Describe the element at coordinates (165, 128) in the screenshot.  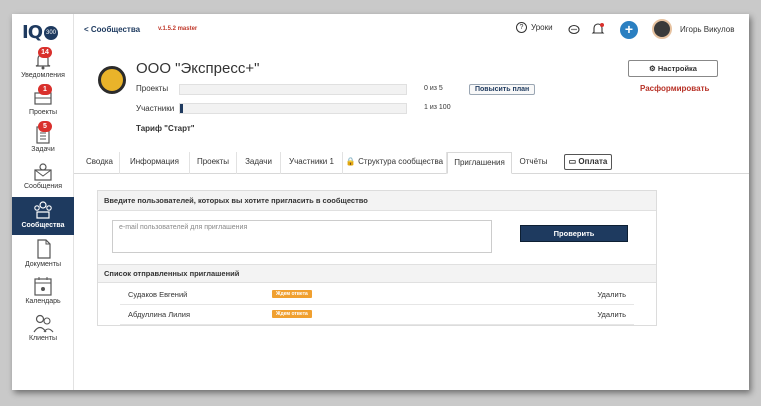
I see `tariff-label: Тариф "Старт"` at that location.